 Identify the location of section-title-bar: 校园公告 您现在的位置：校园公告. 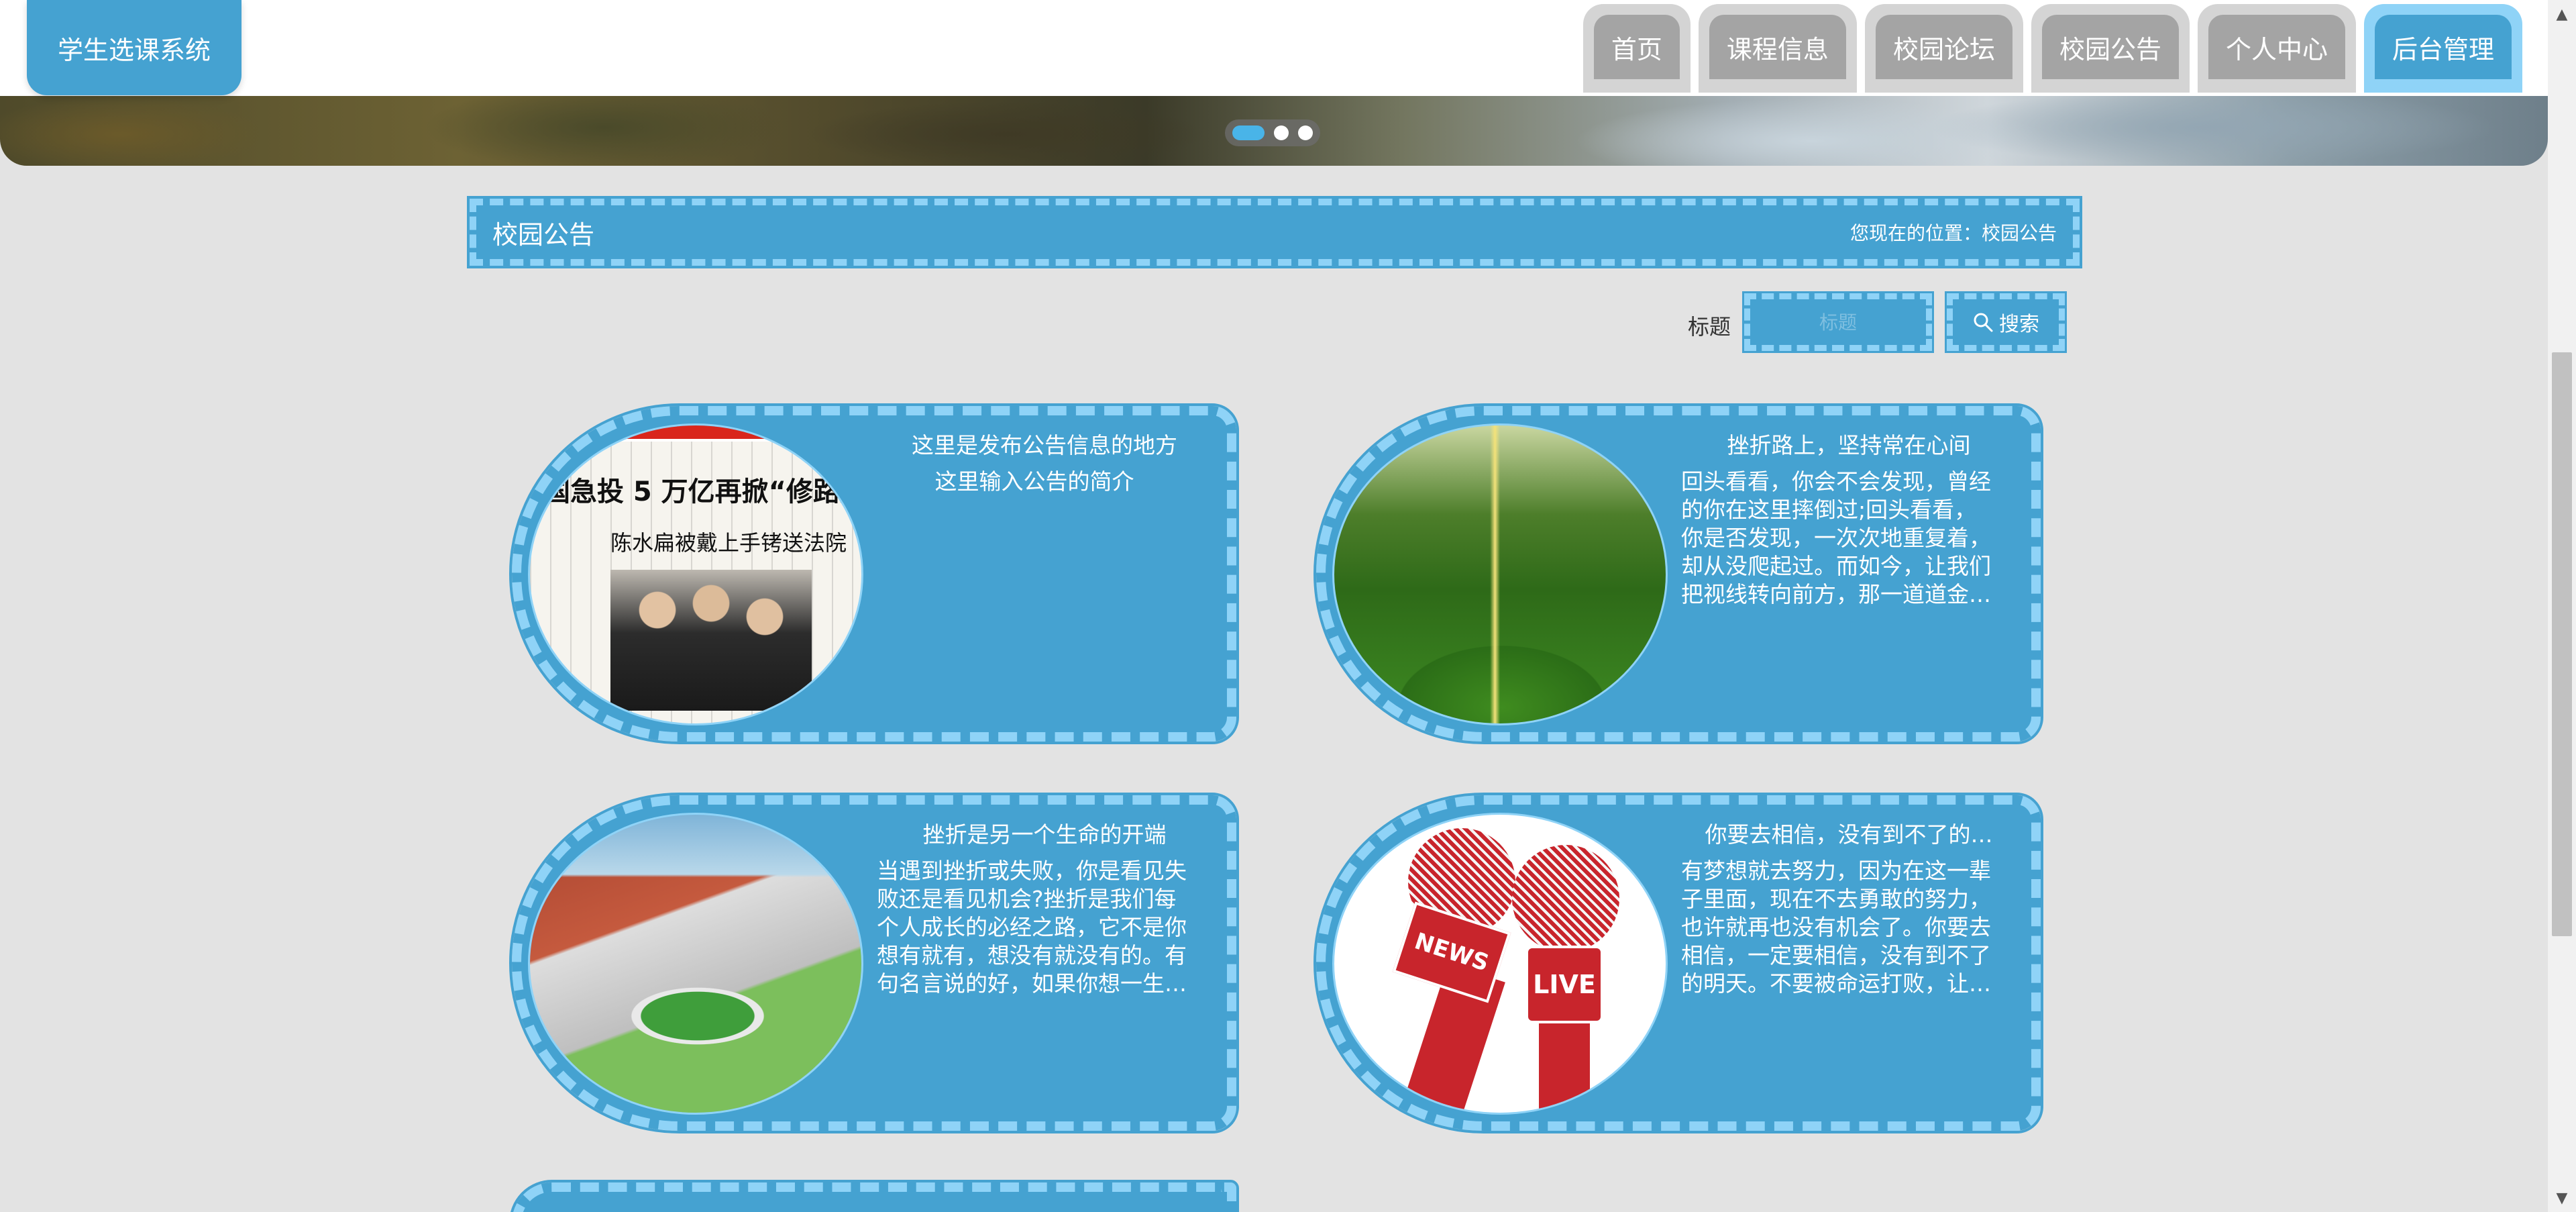
(1274, 232).